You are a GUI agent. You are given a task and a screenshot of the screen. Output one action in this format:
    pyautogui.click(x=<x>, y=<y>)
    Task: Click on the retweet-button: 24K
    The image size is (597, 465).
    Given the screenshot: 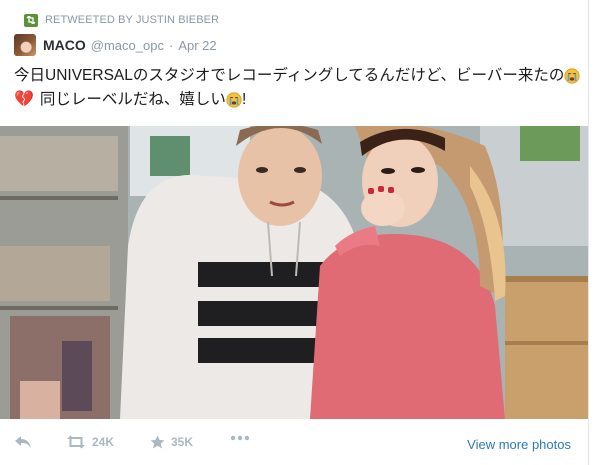 What is the action you would take?
    pyautogui.click(x=90, y=442)
    